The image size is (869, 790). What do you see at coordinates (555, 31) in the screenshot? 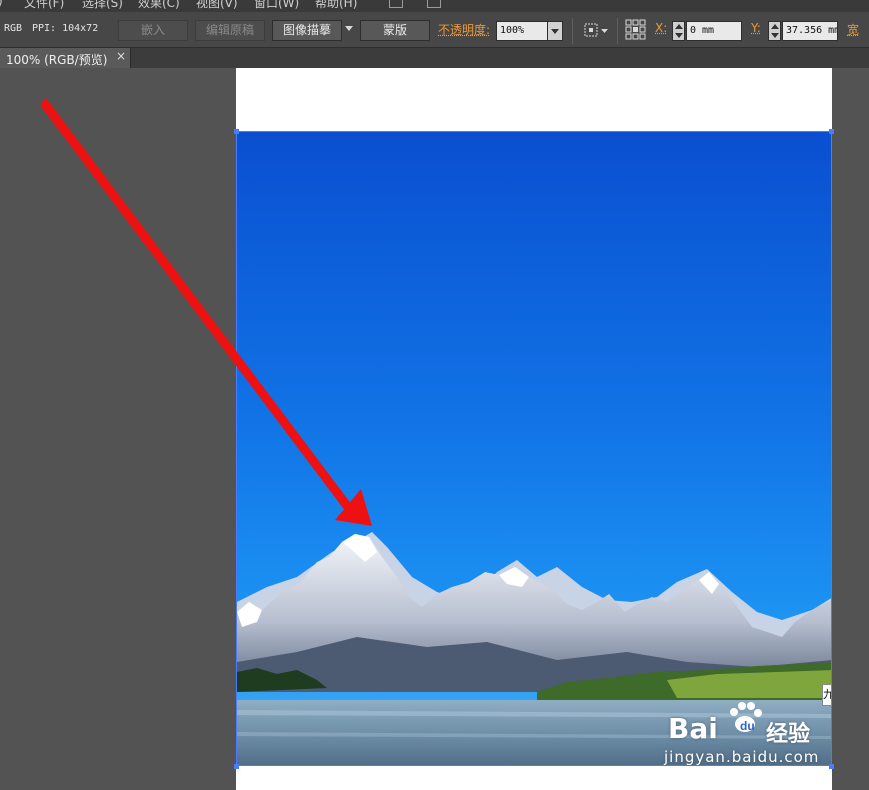
I see `opacity-dropdown-icon` at bounding box center [555, 31].